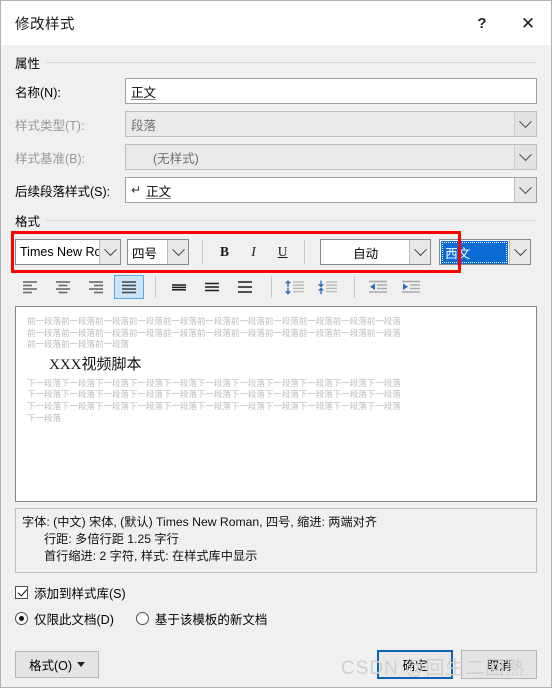 The image size is (552, 688). I want to click on font-size-combo: 四号, so click(158, 252).